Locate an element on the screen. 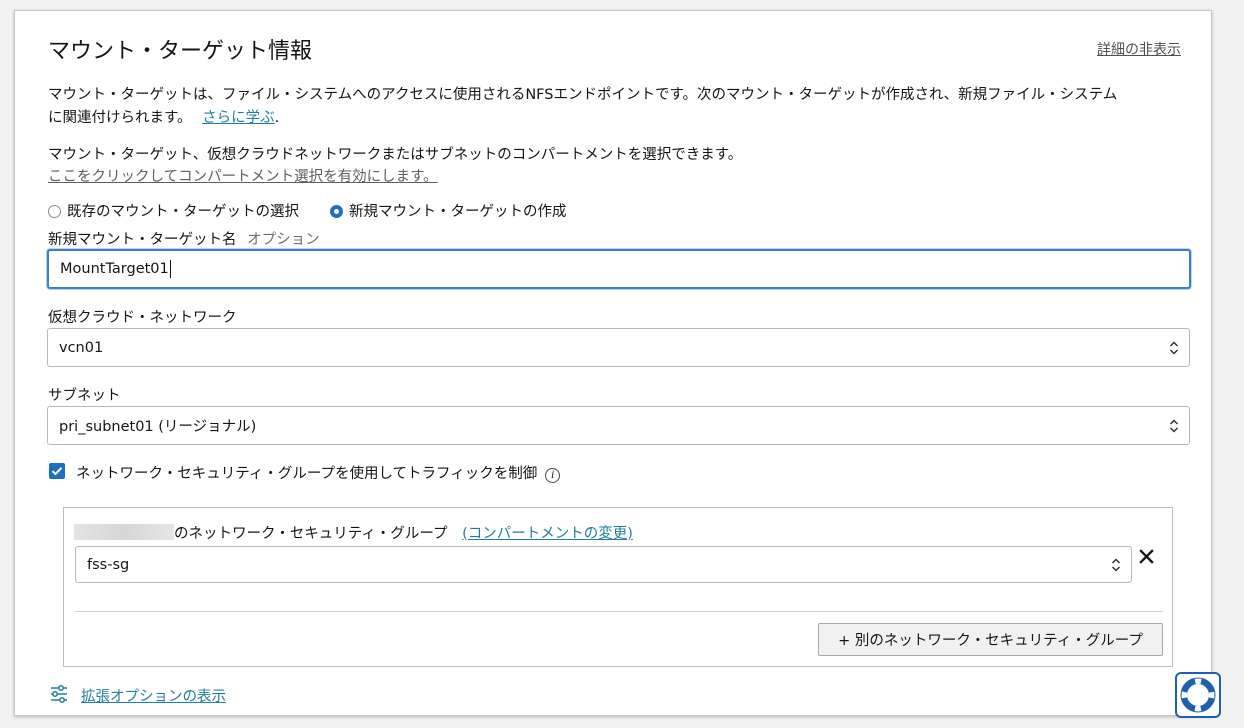  checkmark-icon is located at coordinates (57, 471).